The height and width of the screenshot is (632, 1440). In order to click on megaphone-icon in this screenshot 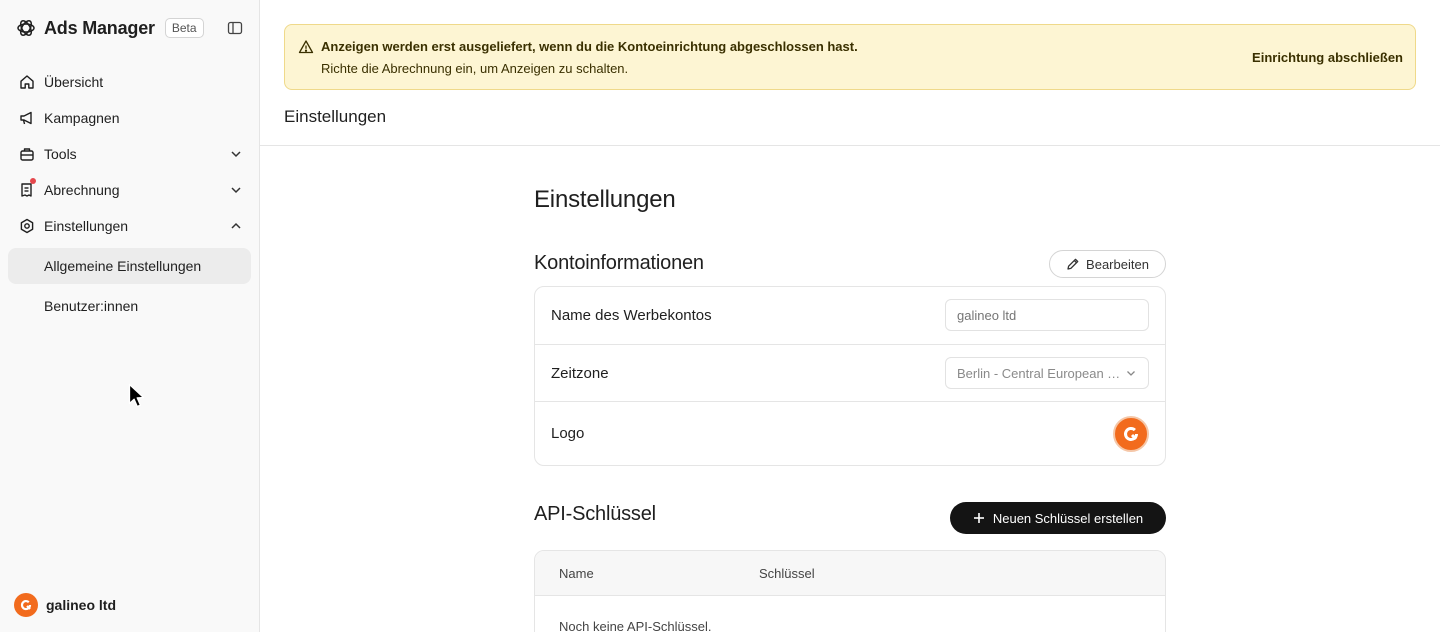, I will do `click(27, 118)`.